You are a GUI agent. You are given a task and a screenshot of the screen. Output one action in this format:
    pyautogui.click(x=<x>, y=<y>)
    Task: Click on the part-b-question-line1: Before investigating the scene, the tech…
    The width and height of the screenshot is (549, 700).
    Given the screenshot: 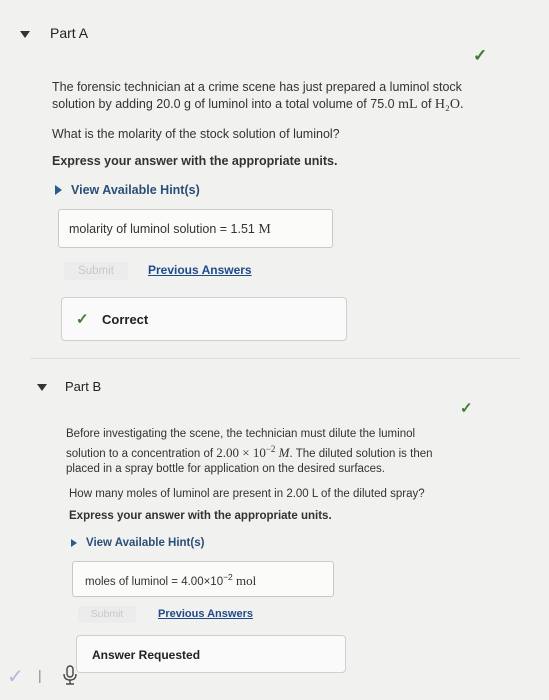 What is the action you would take?
    pyautogui.click(x=241, y=434)
    